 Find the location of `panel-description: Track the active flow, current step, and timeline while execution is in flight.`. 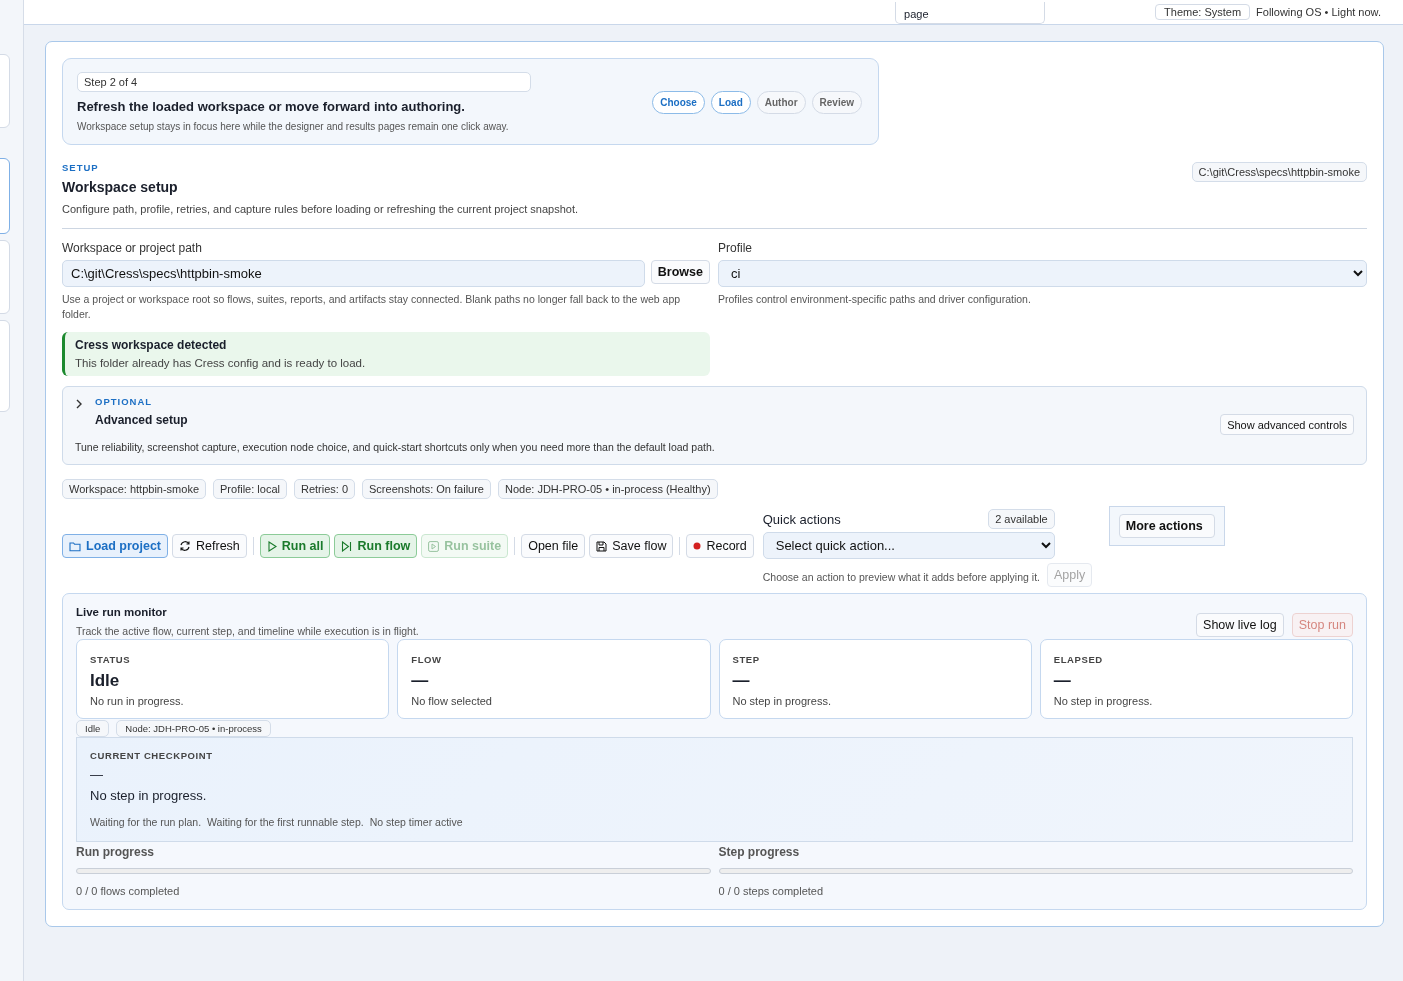

panel-description: Track the active flow, current step, and timeline while execution is in flight. is located at coordinates (247, 631).